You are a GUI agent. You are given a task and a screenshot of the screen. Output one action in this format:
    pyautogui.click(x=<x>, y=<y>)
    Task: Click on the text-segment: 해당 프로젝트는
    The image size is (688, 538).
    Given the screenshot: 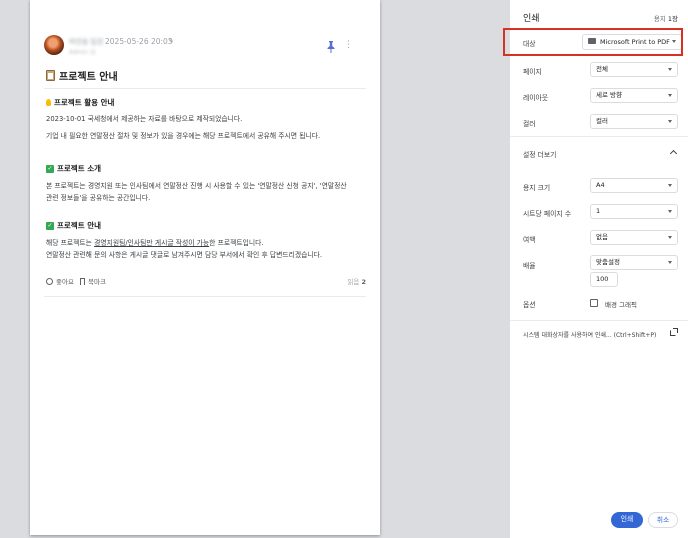 What is the action you would take?
    pyautogui.click(x=70, y=243)
    